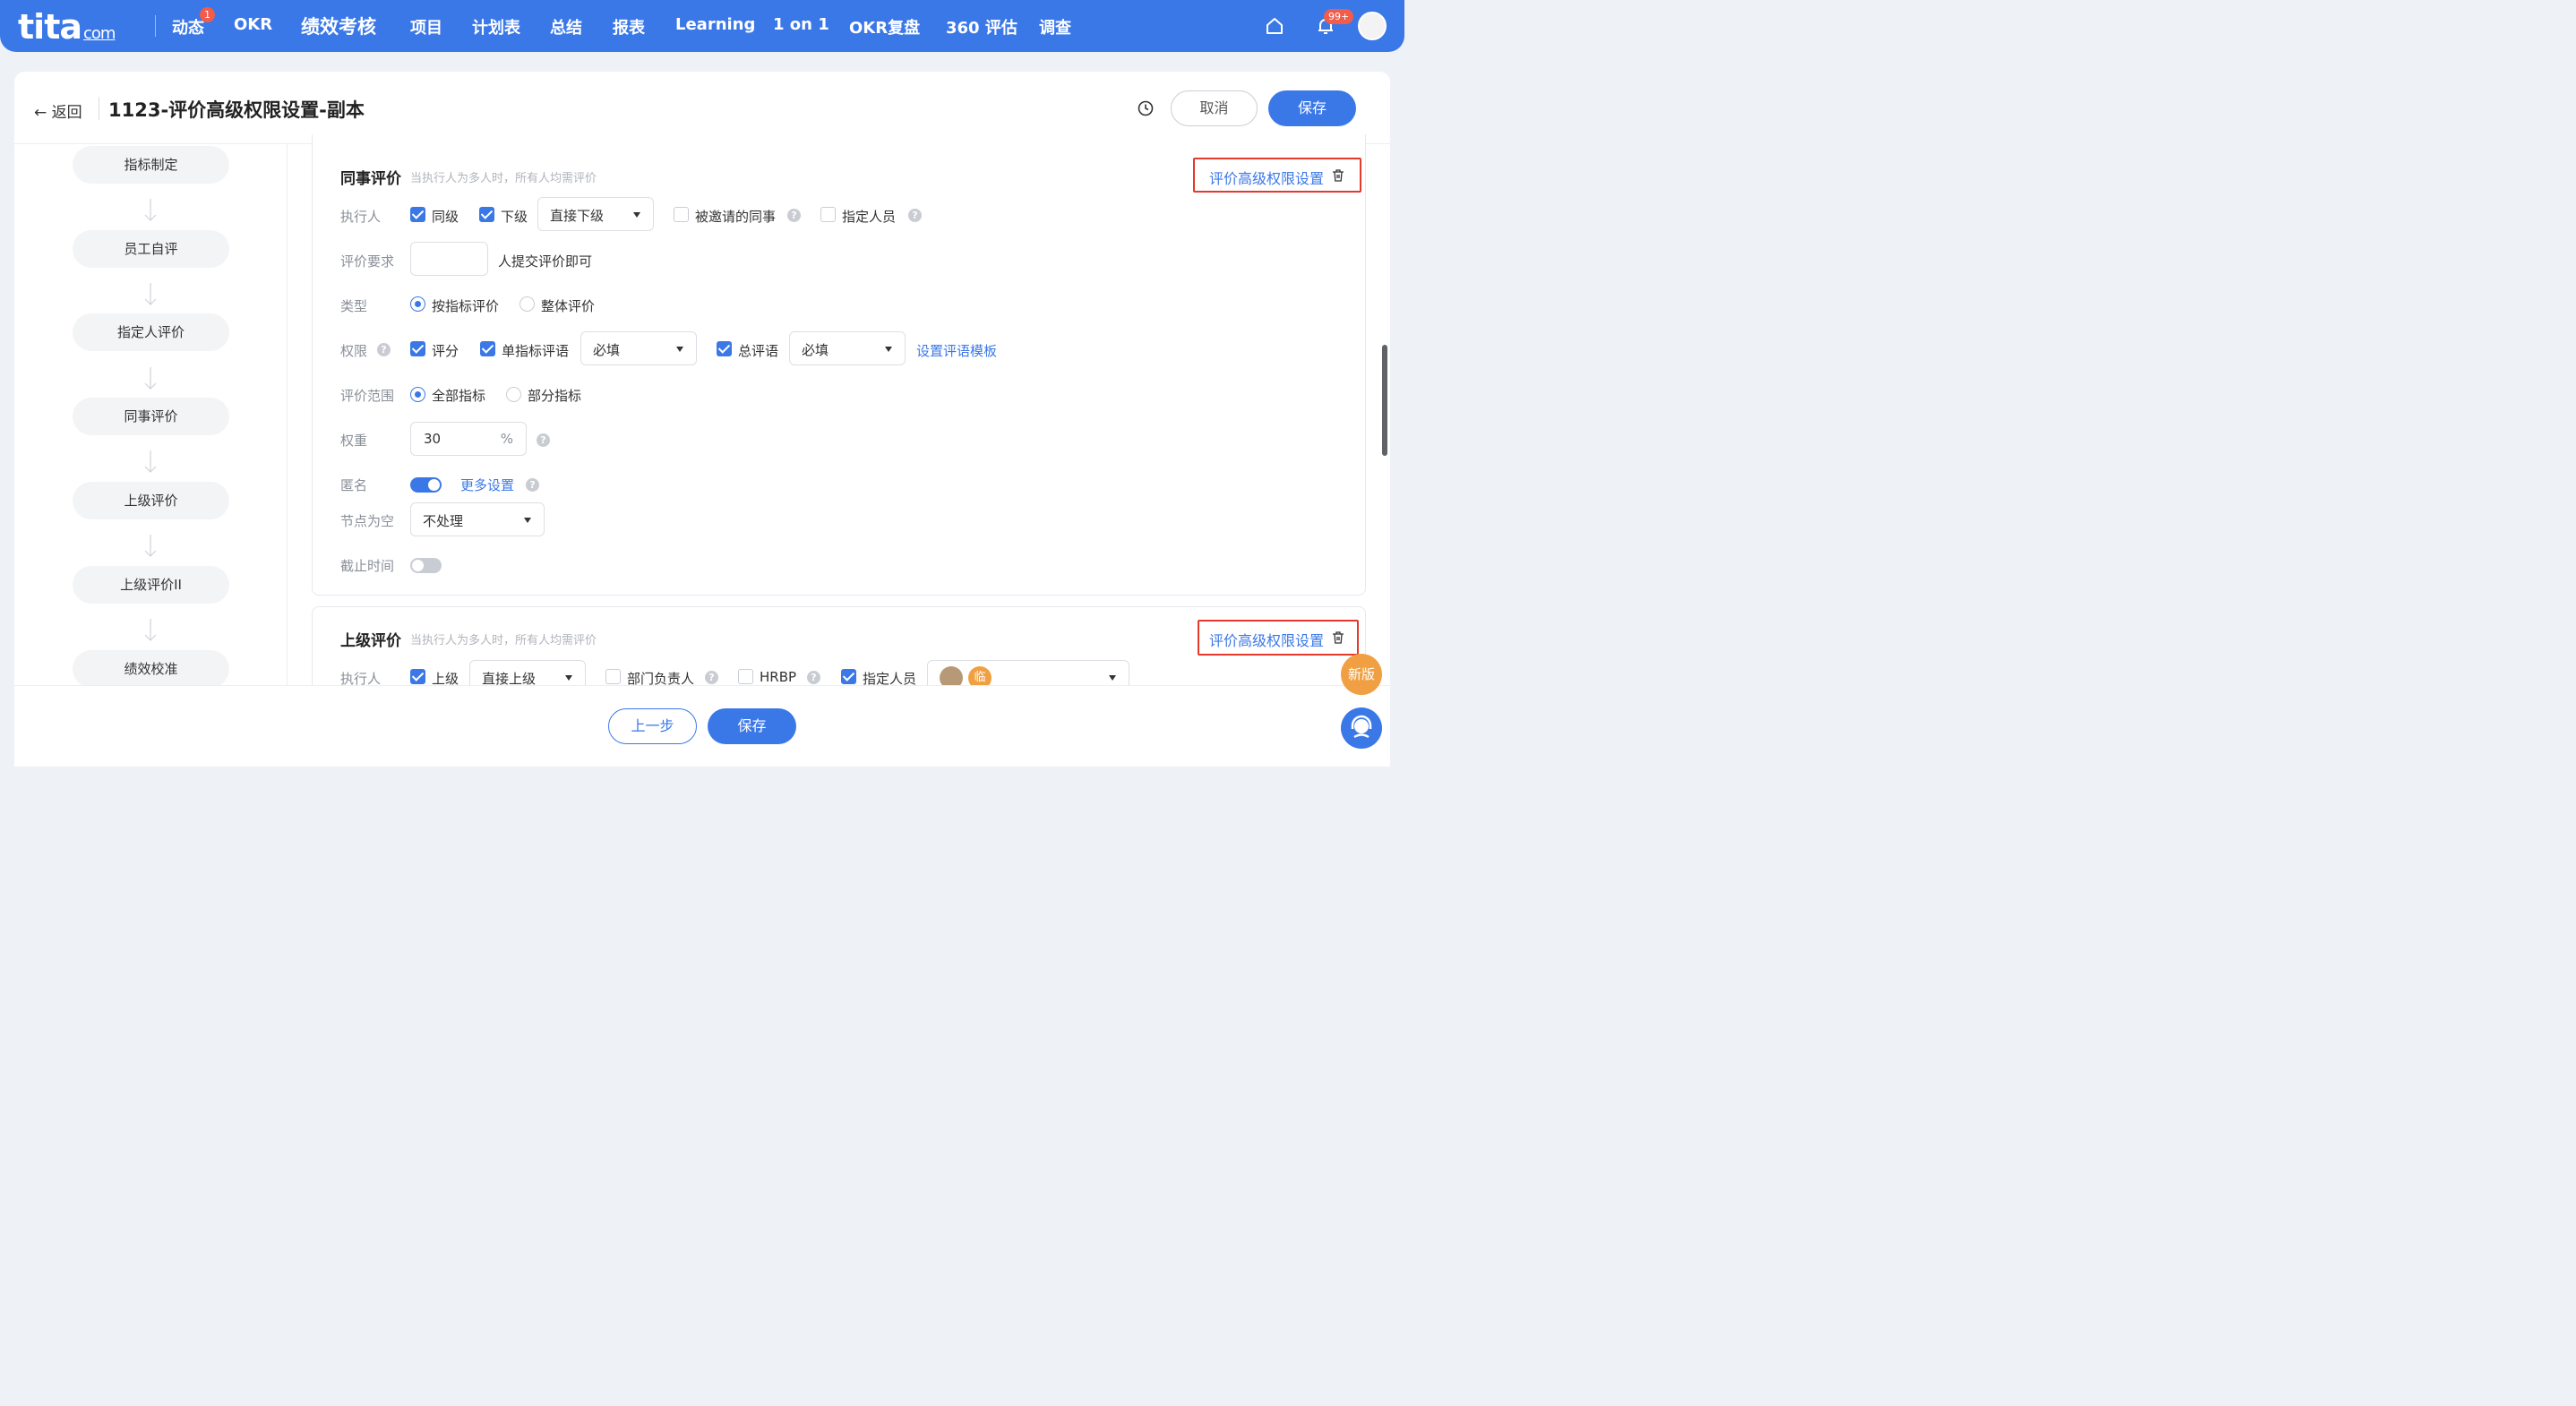 The height and width of the screenshot is (1406, 2576). I want to click on step-designated-review: 指定人评价, so click(151, 332).